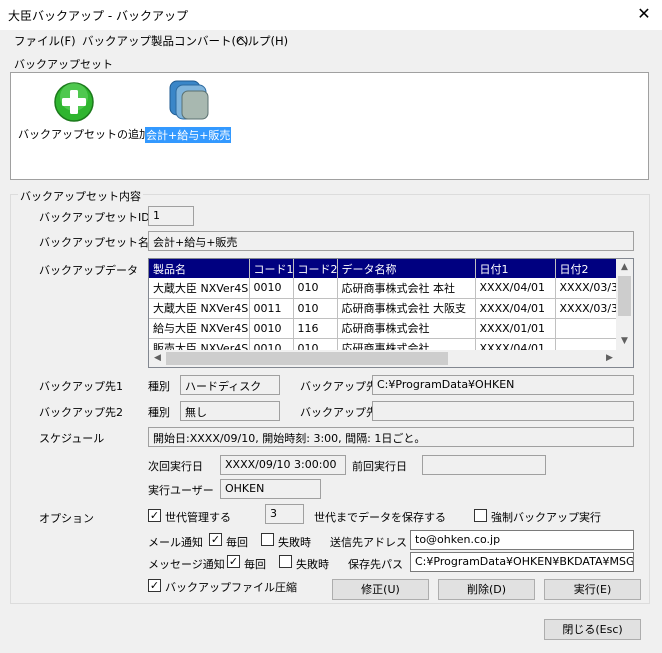 The height and width of the screenshot is (653, 662). Describe the element at coordinates (159, 412) in the screenshot. I see `dest2-type-label: 種別` at that location.